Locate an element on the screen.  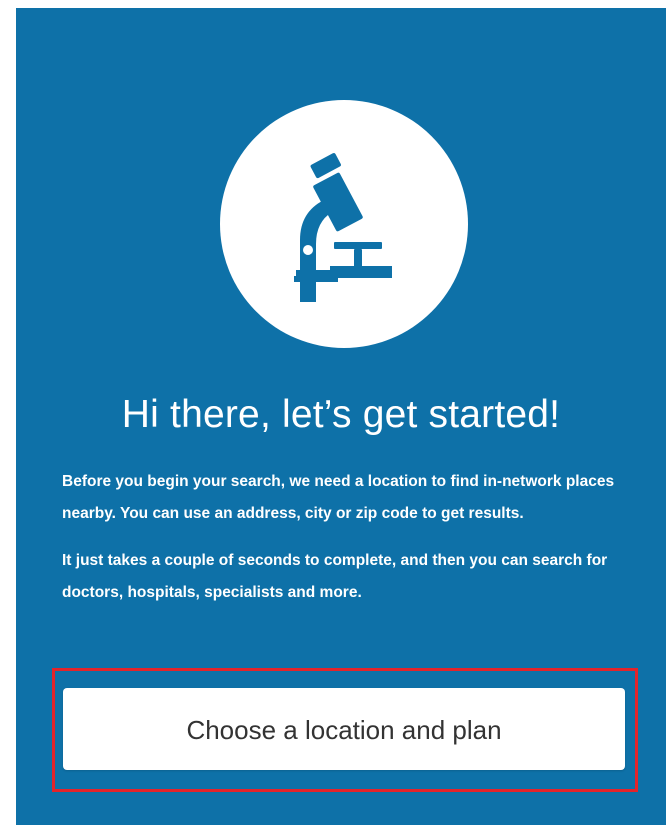
choose-location-and-plan-button: Choose a location and plan is located at coordinates (344, 729).